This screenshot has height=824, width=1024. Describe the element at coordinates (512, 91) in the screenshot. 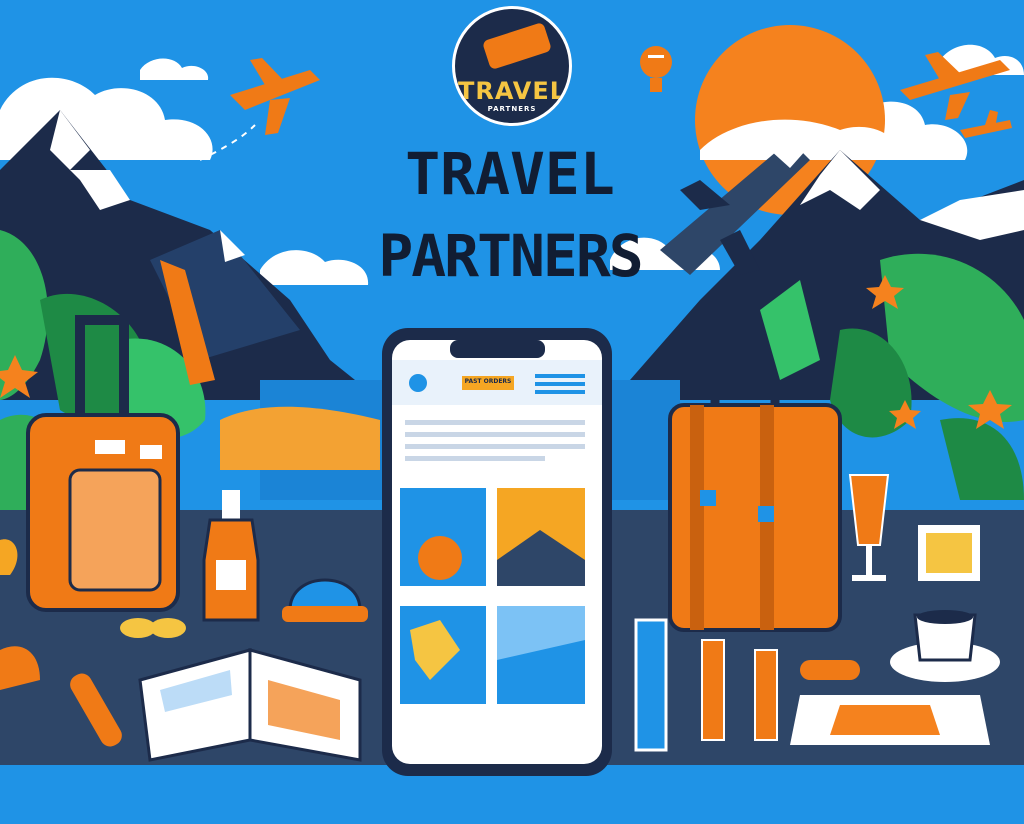

I see `logo-name: TRAVEL` at that location.